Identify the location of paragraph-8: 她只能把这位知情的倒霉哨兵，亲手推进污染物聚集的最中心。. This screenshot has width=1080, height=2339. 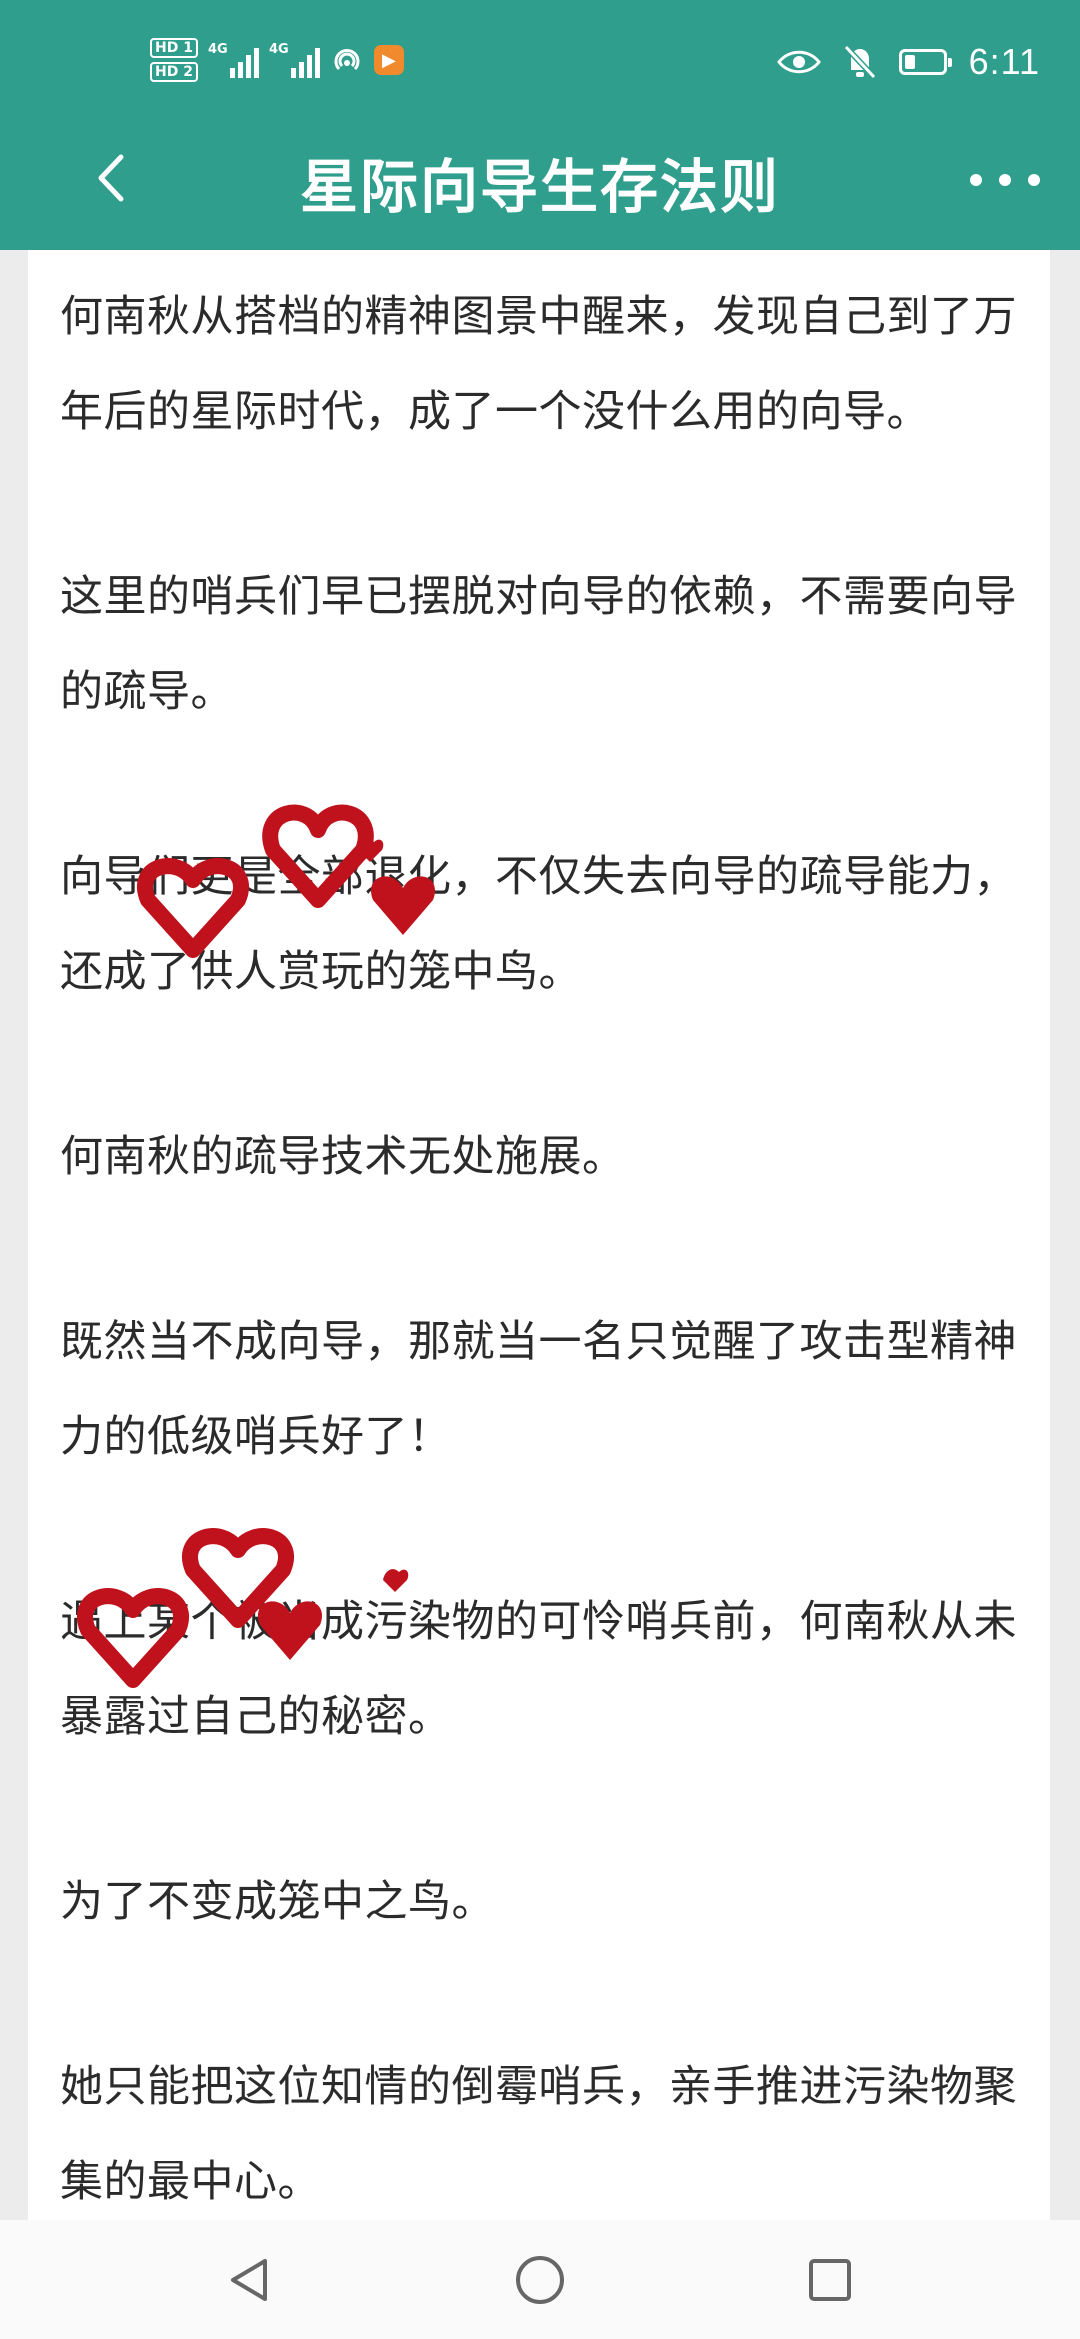
(538, 2134).